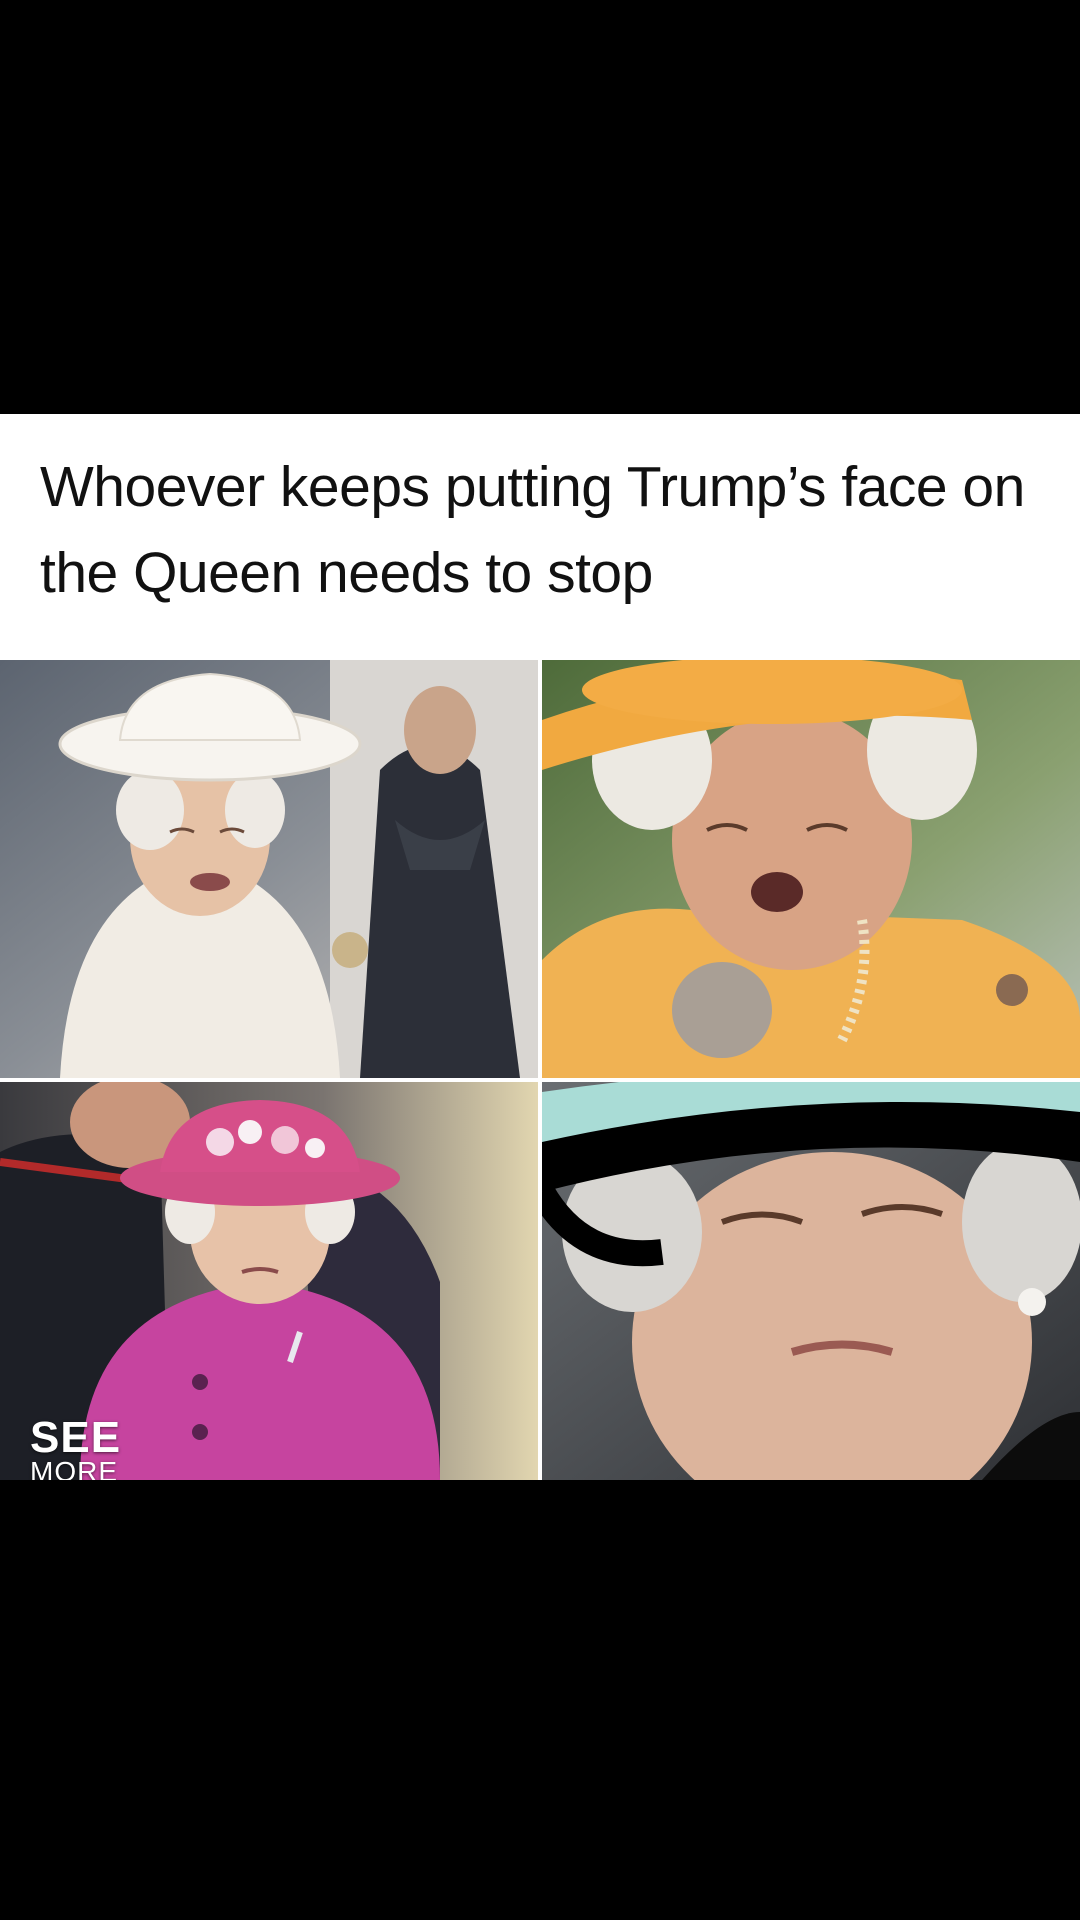  I want to click on photo-panel-yellow-outfit, so click(811, 869).